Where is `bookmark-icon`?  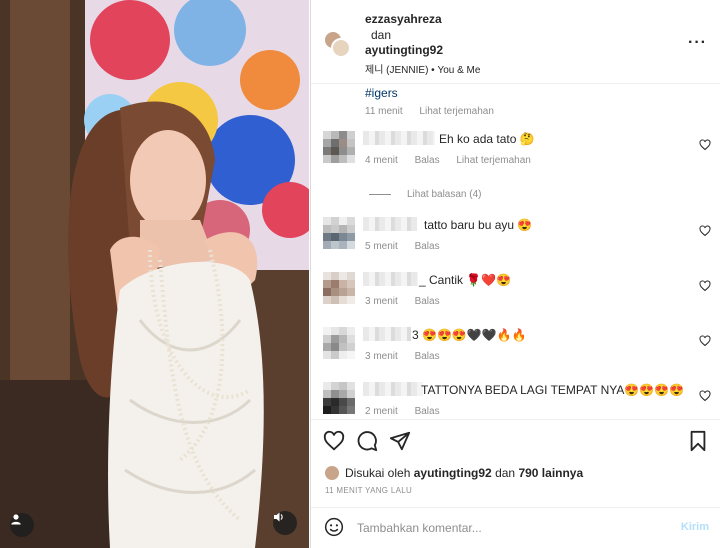
bookmark-icon is located at coordinates (698, 441).